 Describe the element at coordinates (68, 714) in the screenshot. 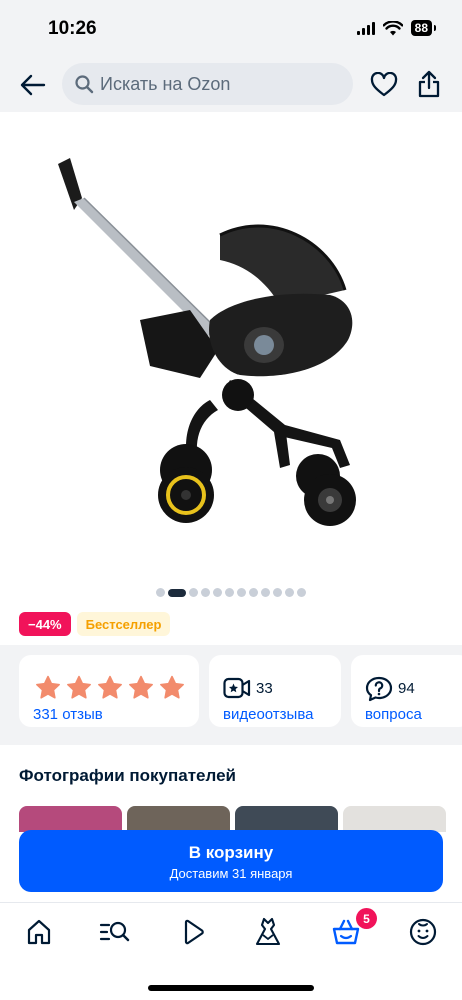

I see `reviews-link: 331 отзыв` at that location.